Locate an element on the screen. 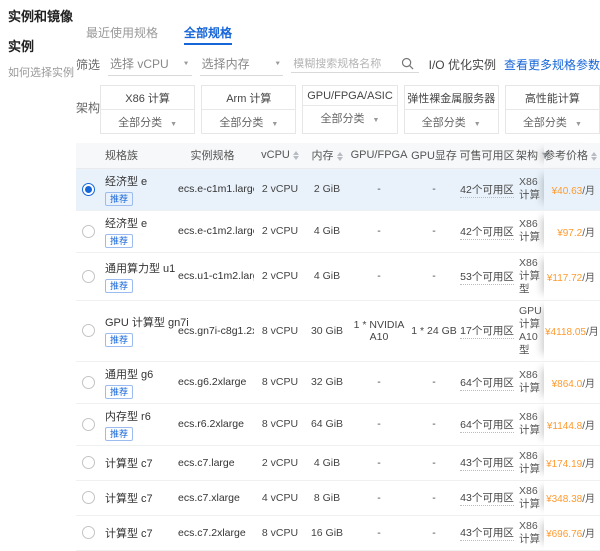 This screenshot has width=600, height=551. zones-link: 53个可用区 is located at coordinates (487, 277).